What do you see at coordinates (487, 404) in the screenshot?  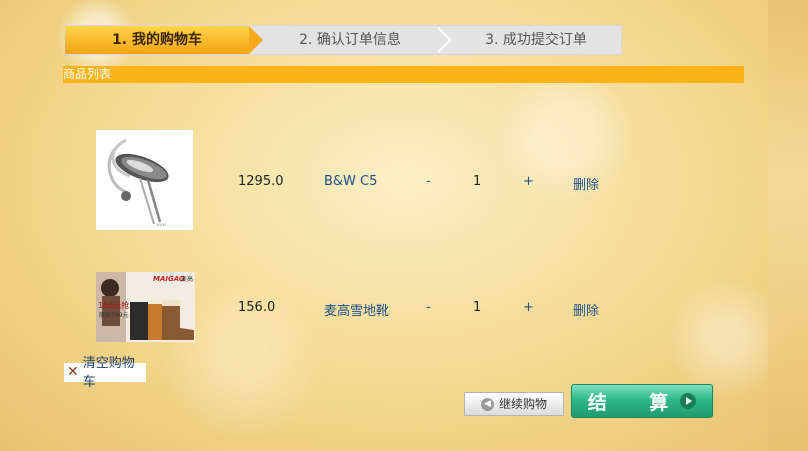 I see `arrow-left-icon: ◀` at bounding box center [487, 404].